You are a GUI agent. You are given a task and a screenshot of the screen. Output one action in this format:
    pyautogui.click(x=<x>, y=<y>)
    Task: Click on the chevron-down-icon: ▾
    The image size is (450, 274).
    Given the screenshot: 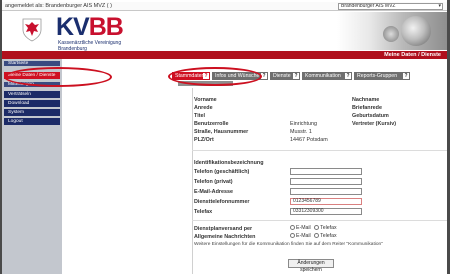 What is the action you would take?
    pyautogui.click(x=439, y=6)
    